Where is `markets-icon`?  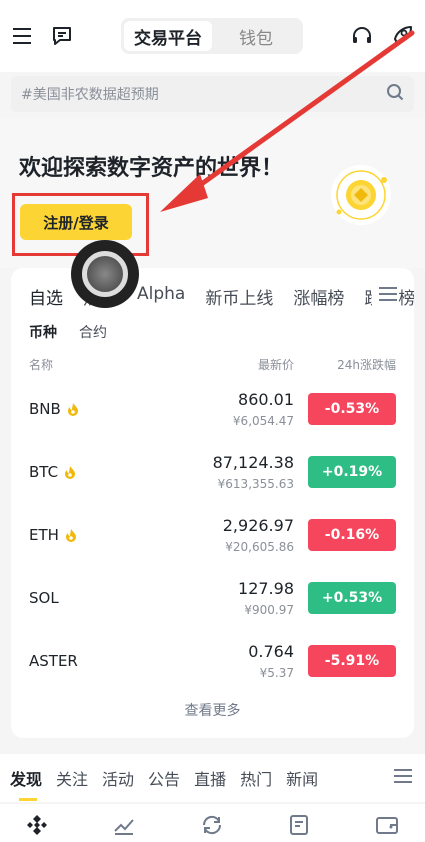 markets-icon is located at coordinates (124, 827).